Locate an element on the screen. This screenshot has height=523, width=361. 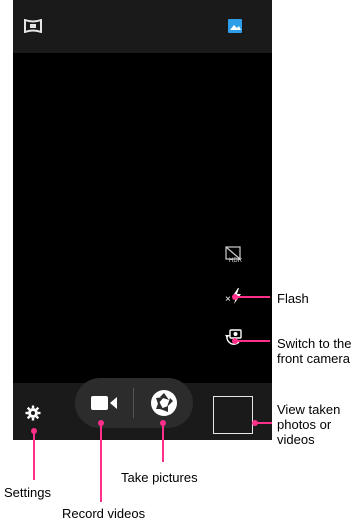
svg-text: HDR is located at coordinates (236, 260).